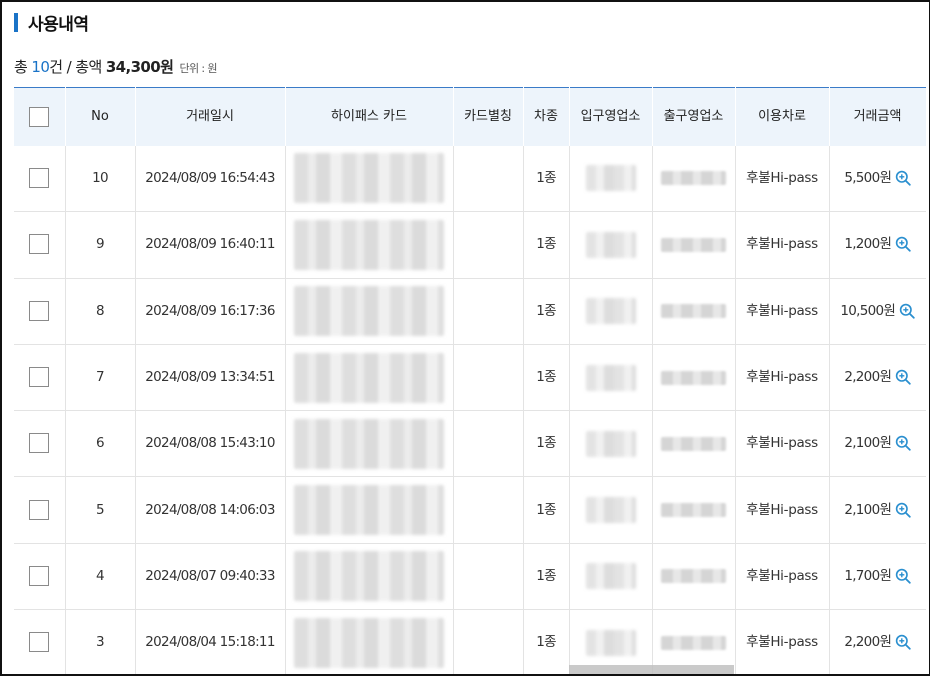  I want to click on row-amount: 5,500원, so click(877, 179).